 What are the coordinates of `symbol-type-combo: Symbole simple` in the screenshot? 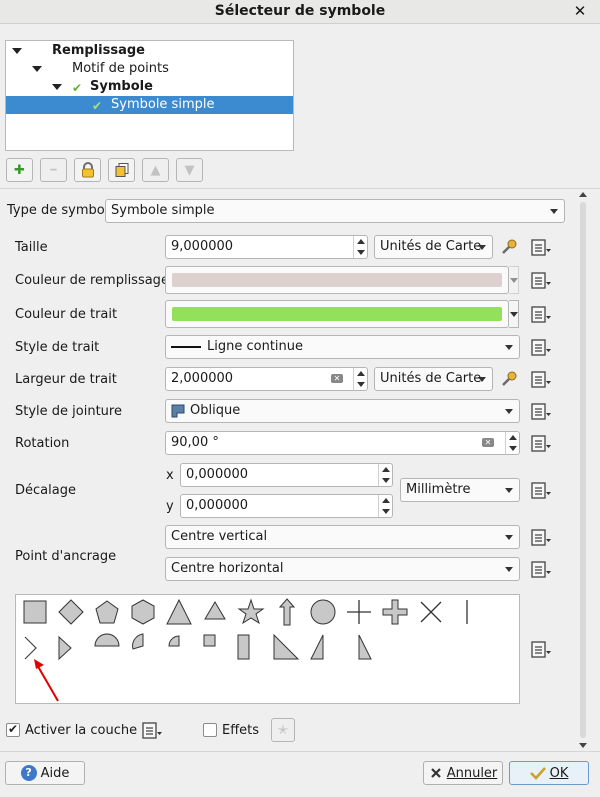 It's located at (335, 211).